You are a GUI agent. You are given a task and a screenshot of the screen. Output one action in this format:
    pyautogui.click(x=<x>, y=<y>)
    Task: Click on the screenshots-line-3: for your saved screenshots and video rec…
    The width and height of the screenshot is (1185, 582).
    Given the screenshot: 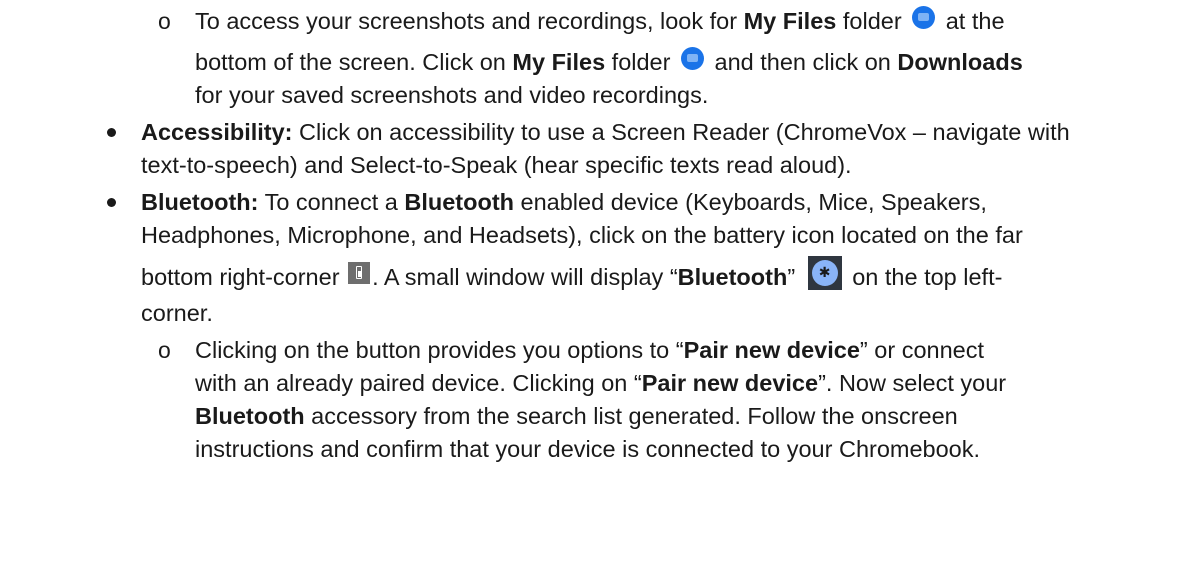 What is the action you would take?
    pyautogui.click(x=452, y=95)
    